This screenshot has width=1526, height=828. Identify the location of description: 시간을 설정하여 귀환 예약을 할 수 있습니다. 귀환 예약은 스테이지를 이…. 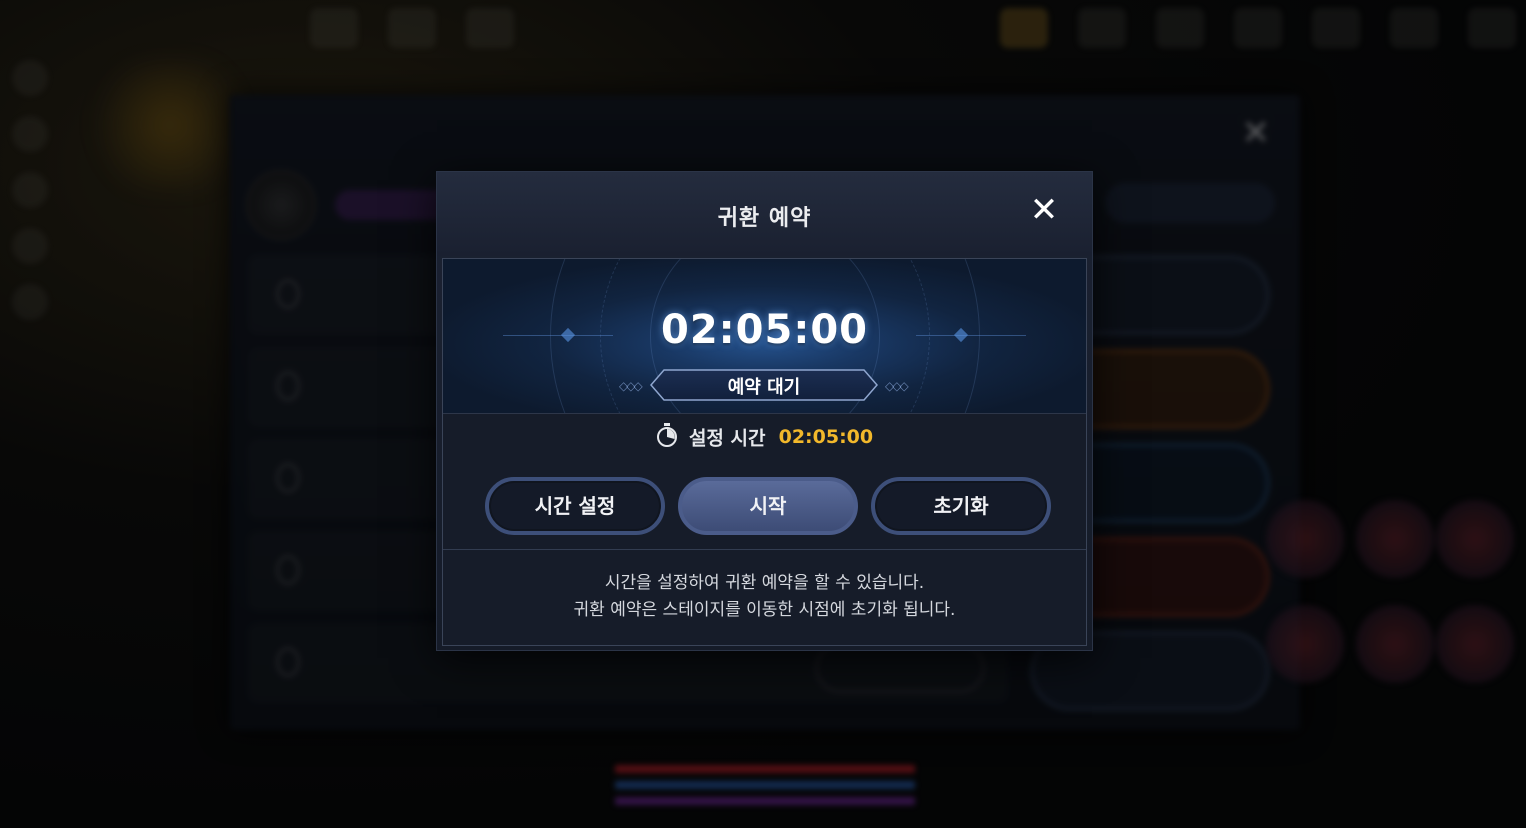
(764, 597).